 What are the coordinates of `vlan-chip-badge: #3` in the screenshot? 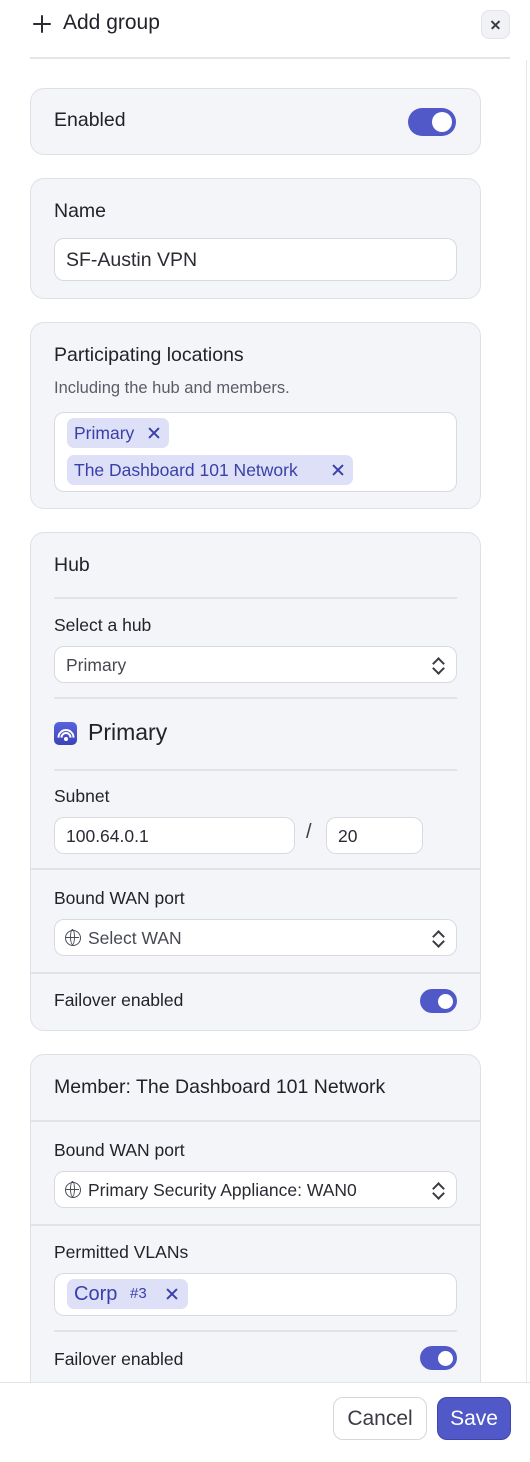 It's located at (138, 1293).